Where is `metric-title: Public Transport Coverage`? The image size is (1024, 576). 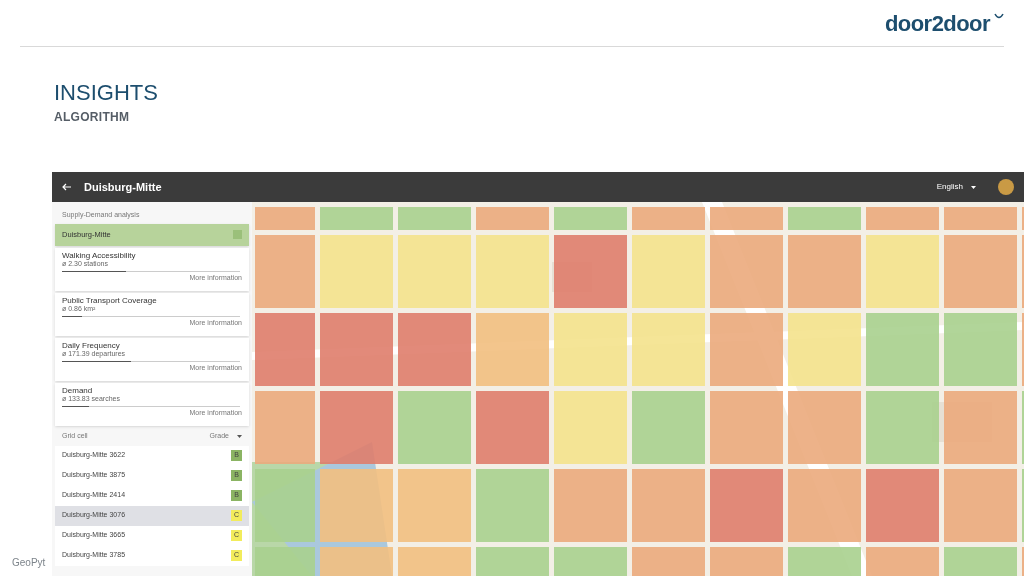
metric-title: Public Transport Coverage is located at coordinates (110, 300).